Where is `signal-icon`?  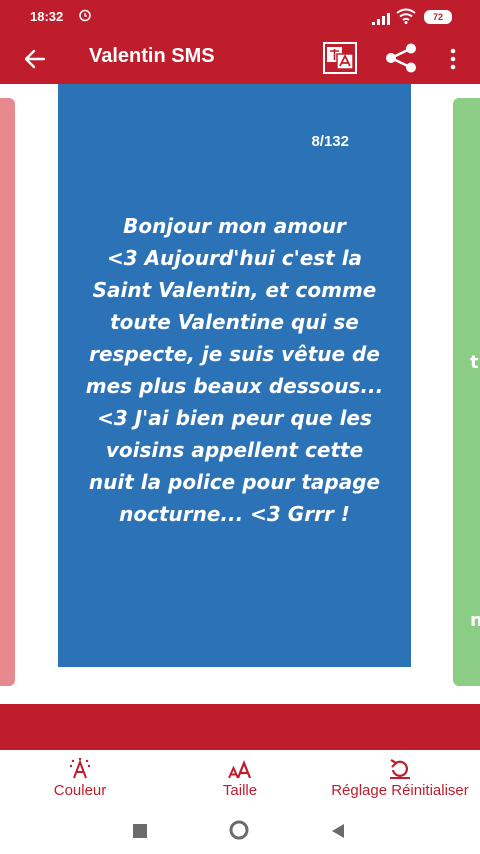 signal-icon is located at coordinates (381, 19).